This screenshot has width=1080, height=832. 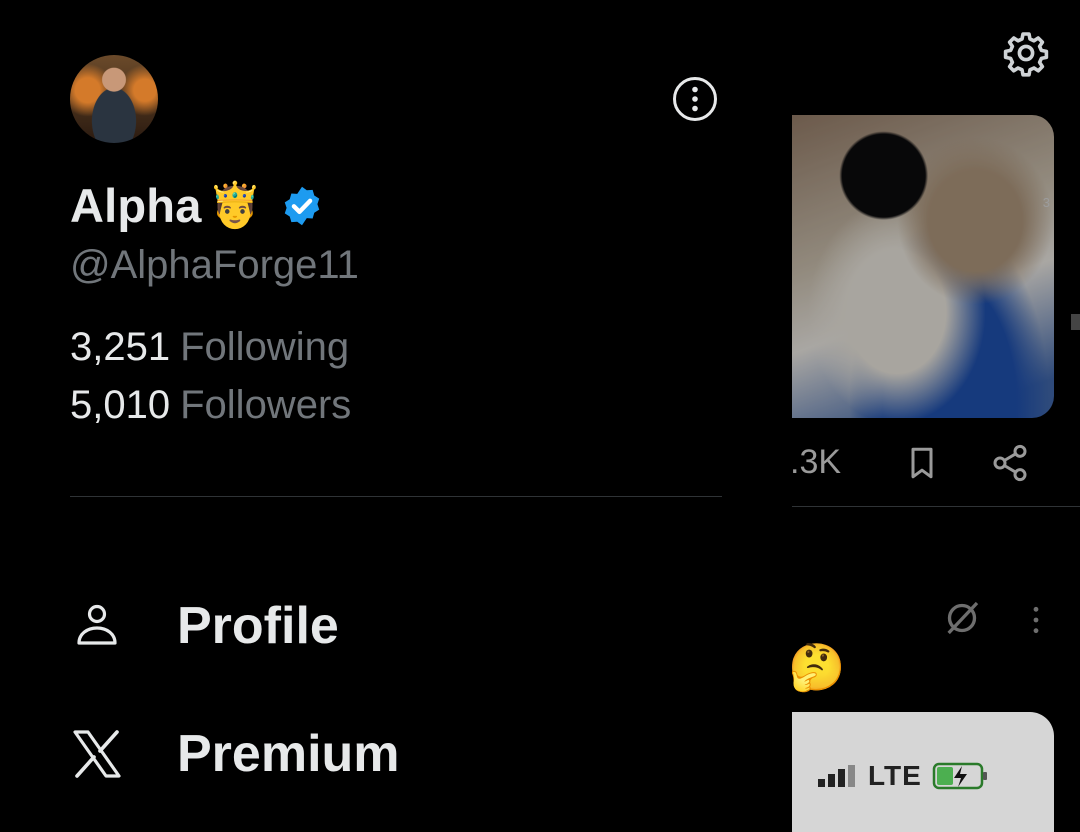 What do you see at coordinates (302, 205) in the screenshot?
I see `verified-badge-icon` at bounding box center [302, 205].